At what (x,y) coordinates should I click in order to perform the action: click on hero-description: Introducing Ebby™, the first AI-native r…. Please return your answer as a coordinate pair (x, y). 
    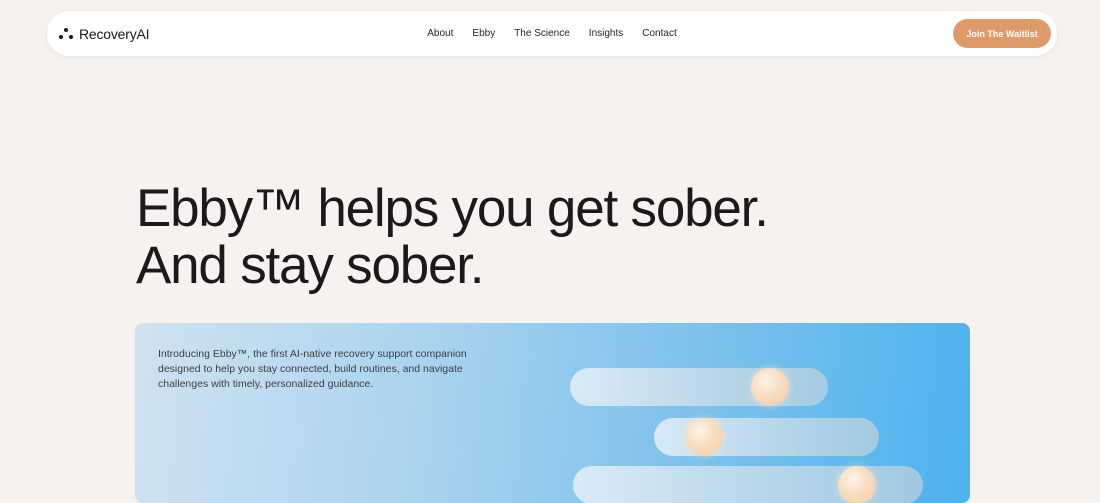
    Looking at the image, I should click on (312, 369).